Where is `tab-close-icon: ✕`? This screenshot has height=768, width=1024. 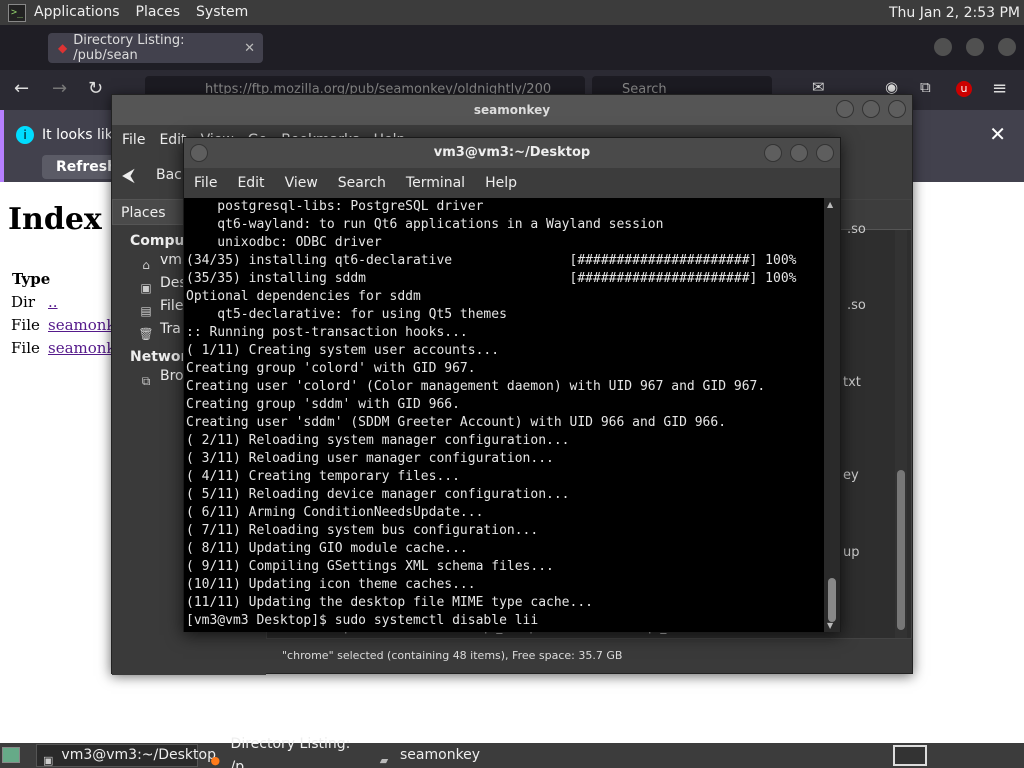
tab-close-icon: ✕ is located at coordinates (249, 48).